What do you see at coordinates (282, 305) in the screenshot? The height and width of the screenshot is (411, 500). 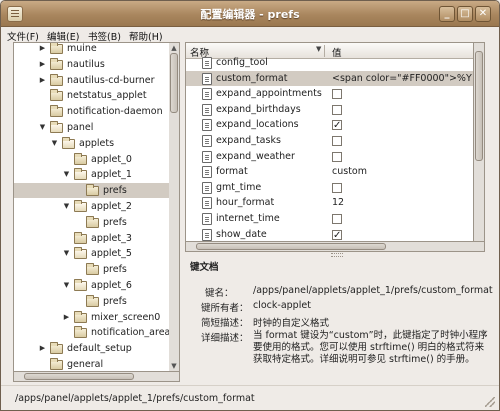 I see `key-owner-value: clock-applet` at bounding box center [282, 305].